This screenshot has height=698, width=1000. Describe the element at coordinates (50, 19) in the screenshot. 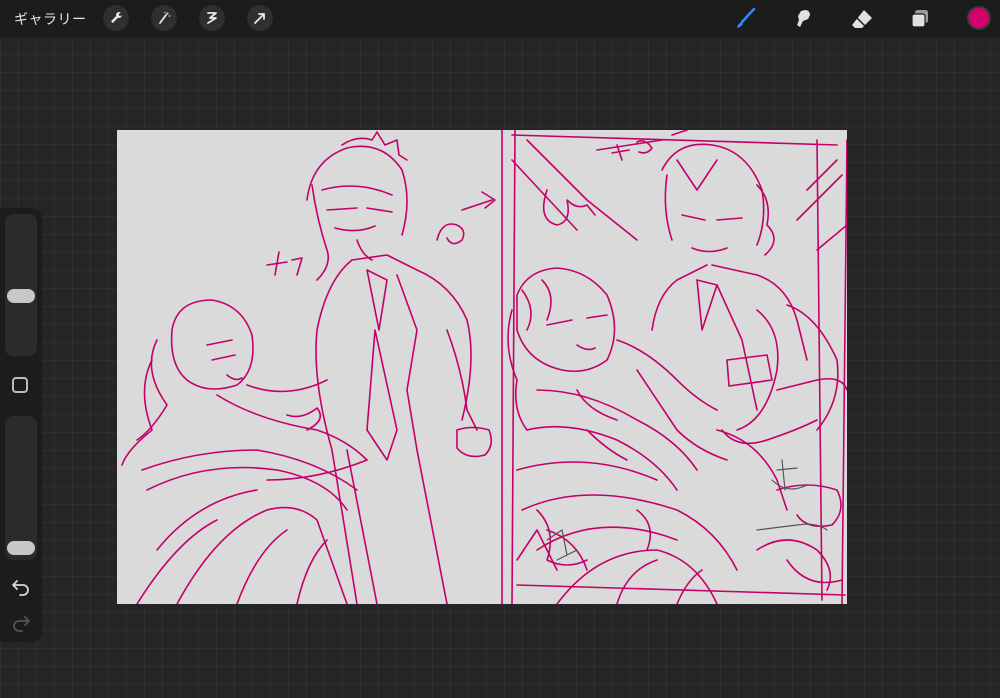

I see `gallery-button: ギャラリー` at that location.